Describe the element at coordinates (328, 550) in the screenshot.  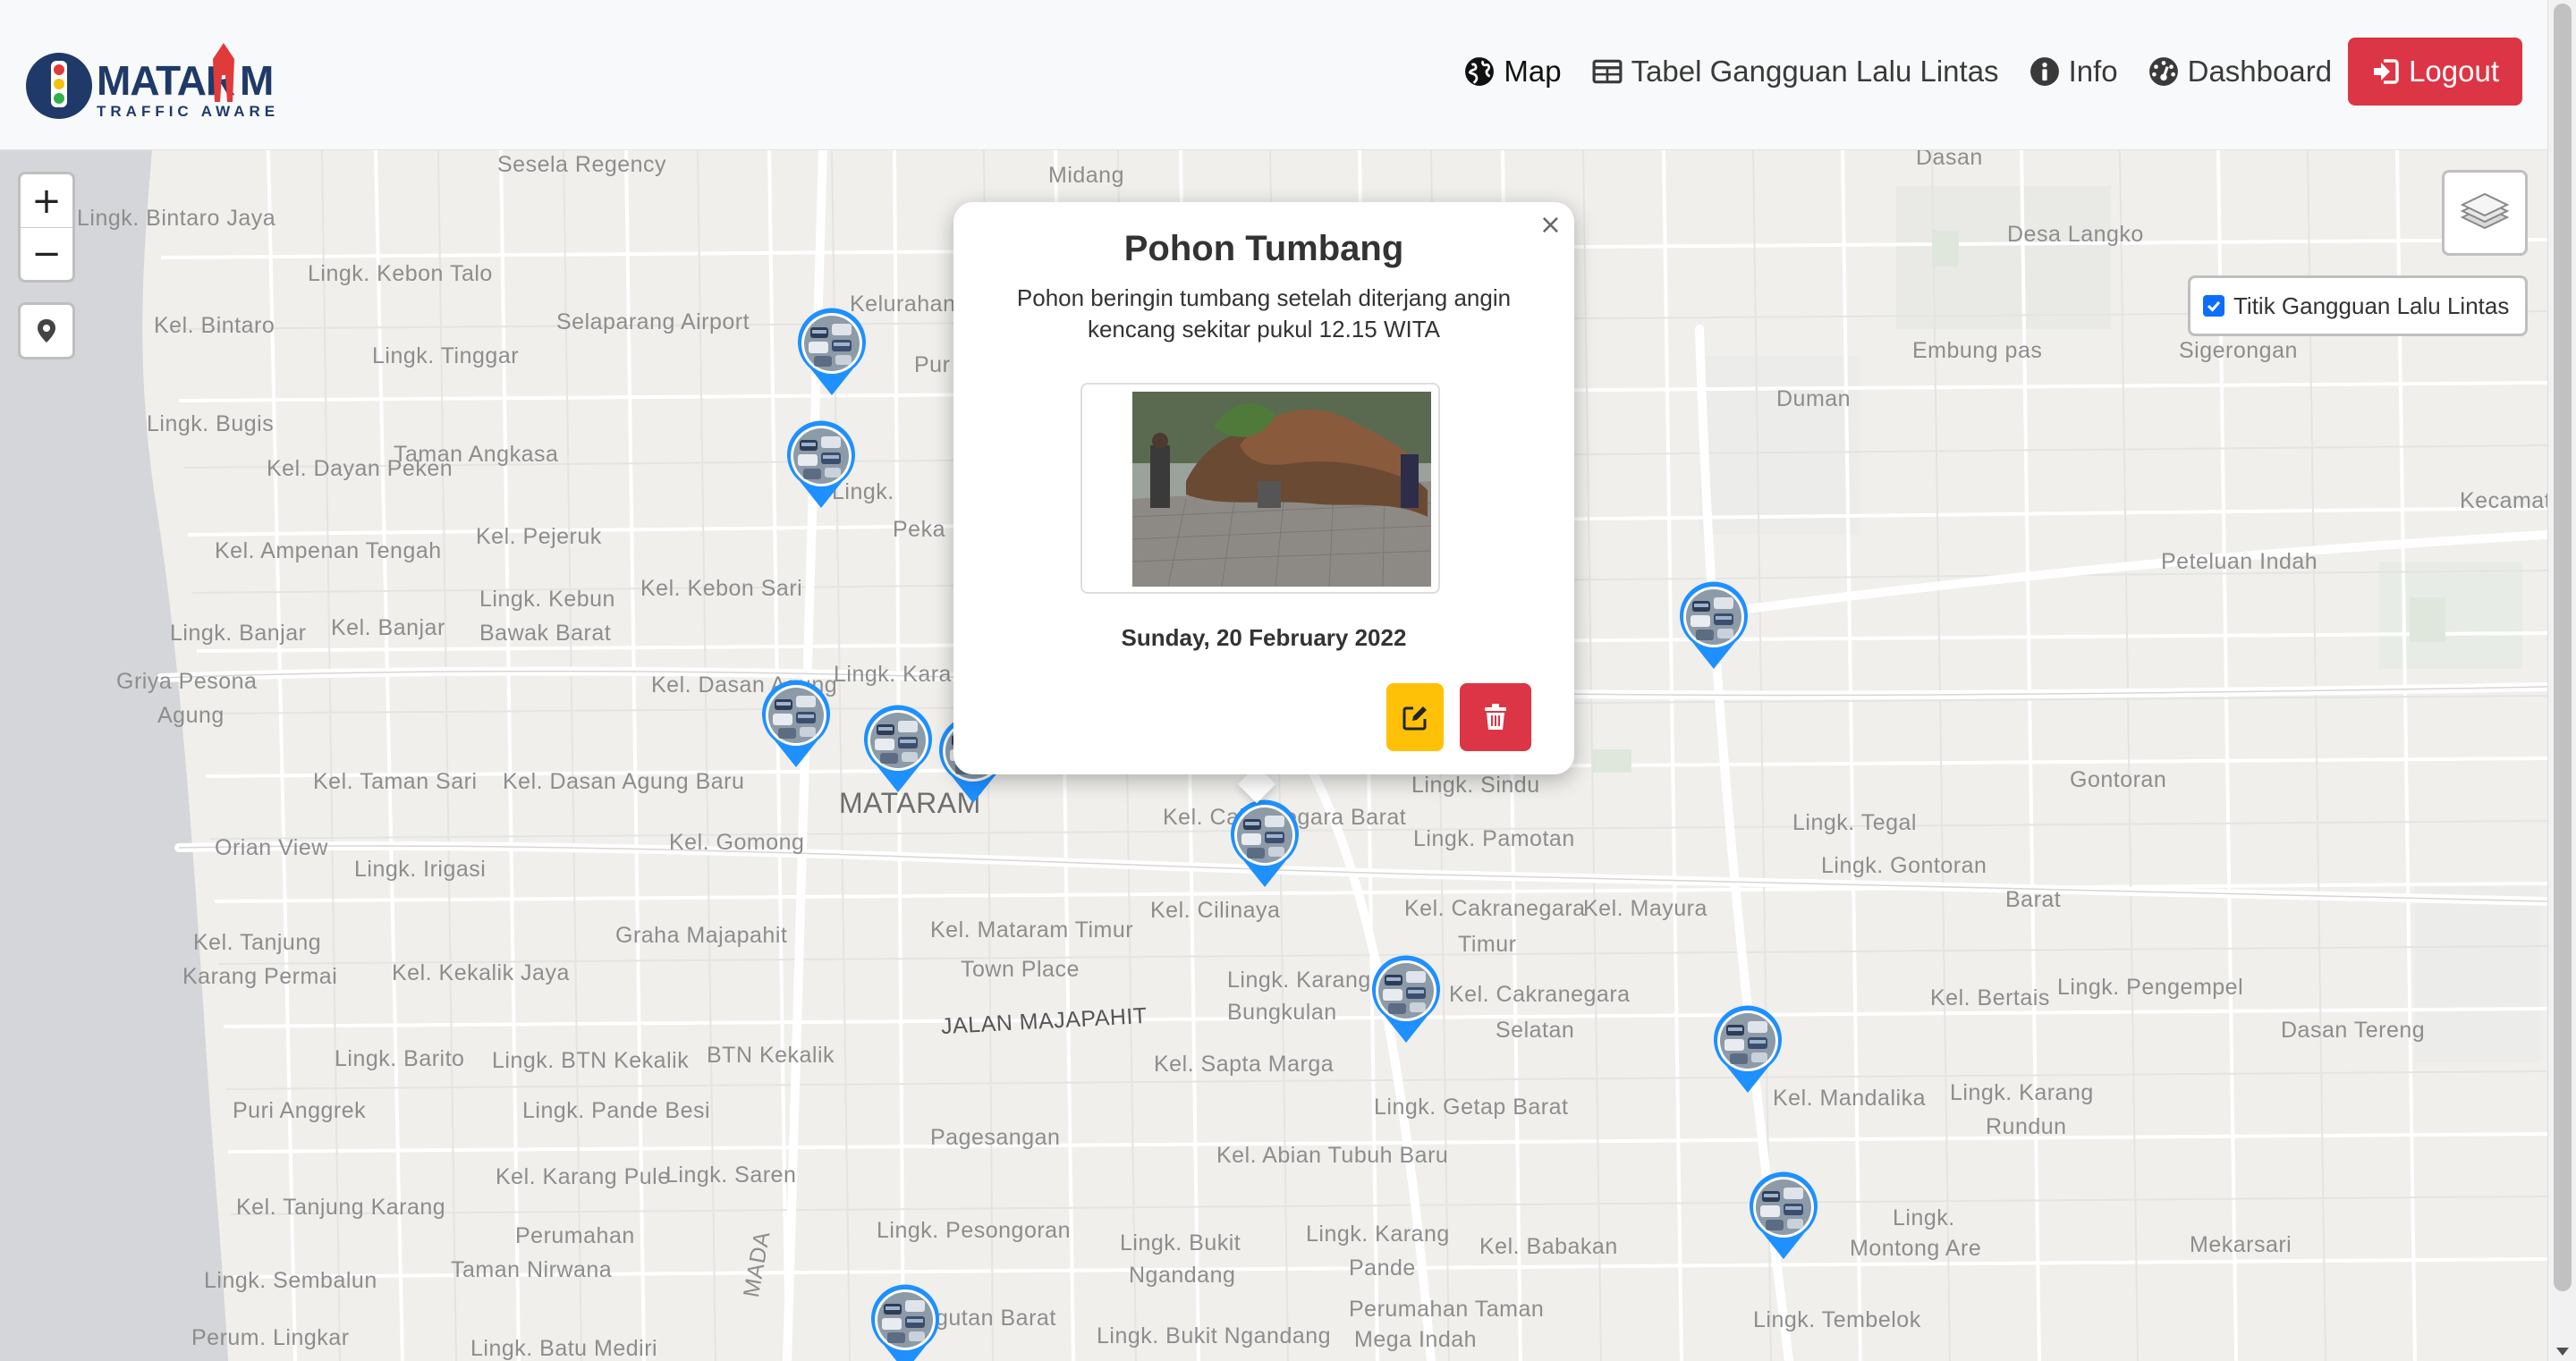
I see `map-place-label: Kel. Ampenan Tengah` at that location.